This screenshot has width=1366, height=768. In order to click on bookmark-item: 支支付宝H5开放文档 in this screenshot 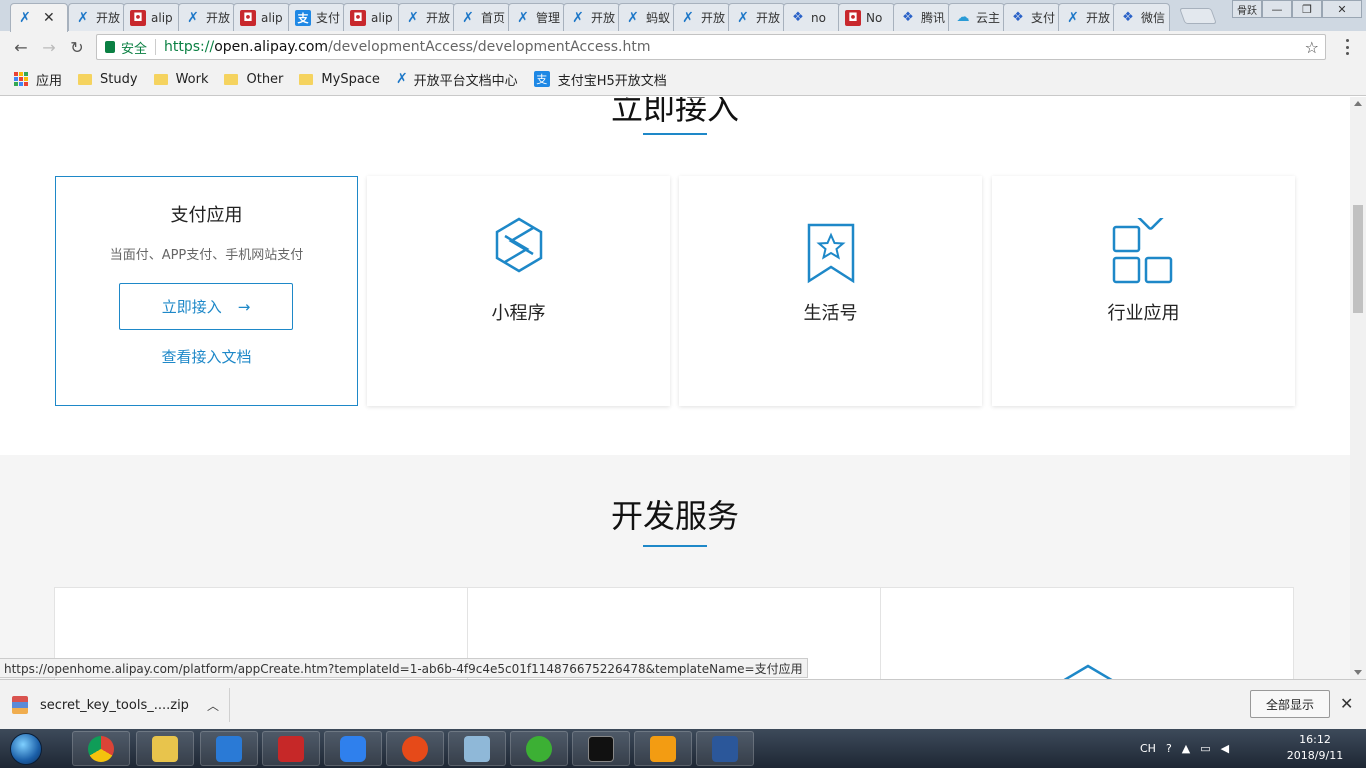, I will do `click(600, 79)`.